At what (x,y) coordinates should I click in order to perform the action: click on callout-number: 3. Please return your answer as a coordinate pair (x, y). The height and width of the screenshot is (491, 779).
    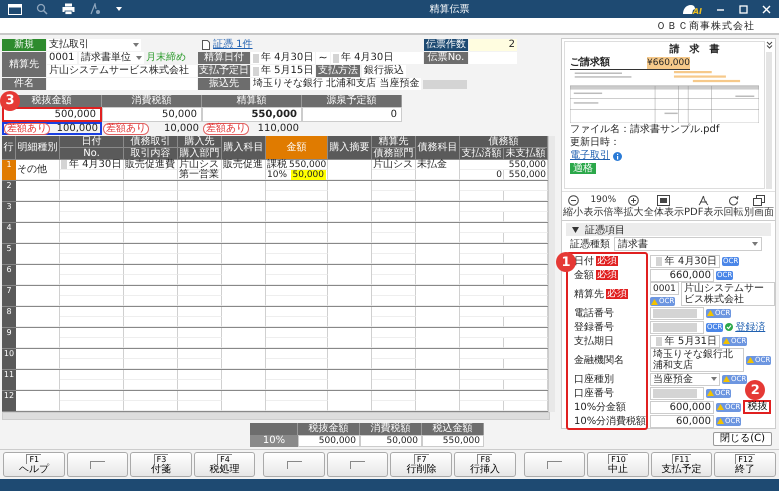
    Looking at the image, I should click on (10, 101).